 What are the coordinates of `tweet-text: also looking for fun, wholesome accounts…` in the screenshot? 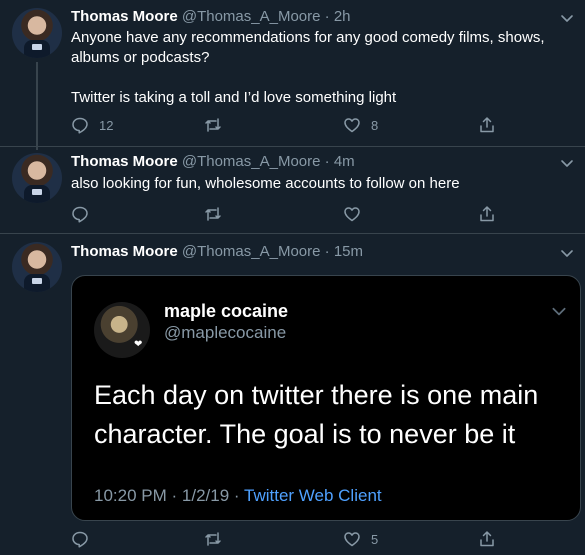 It's located at (321, 184).